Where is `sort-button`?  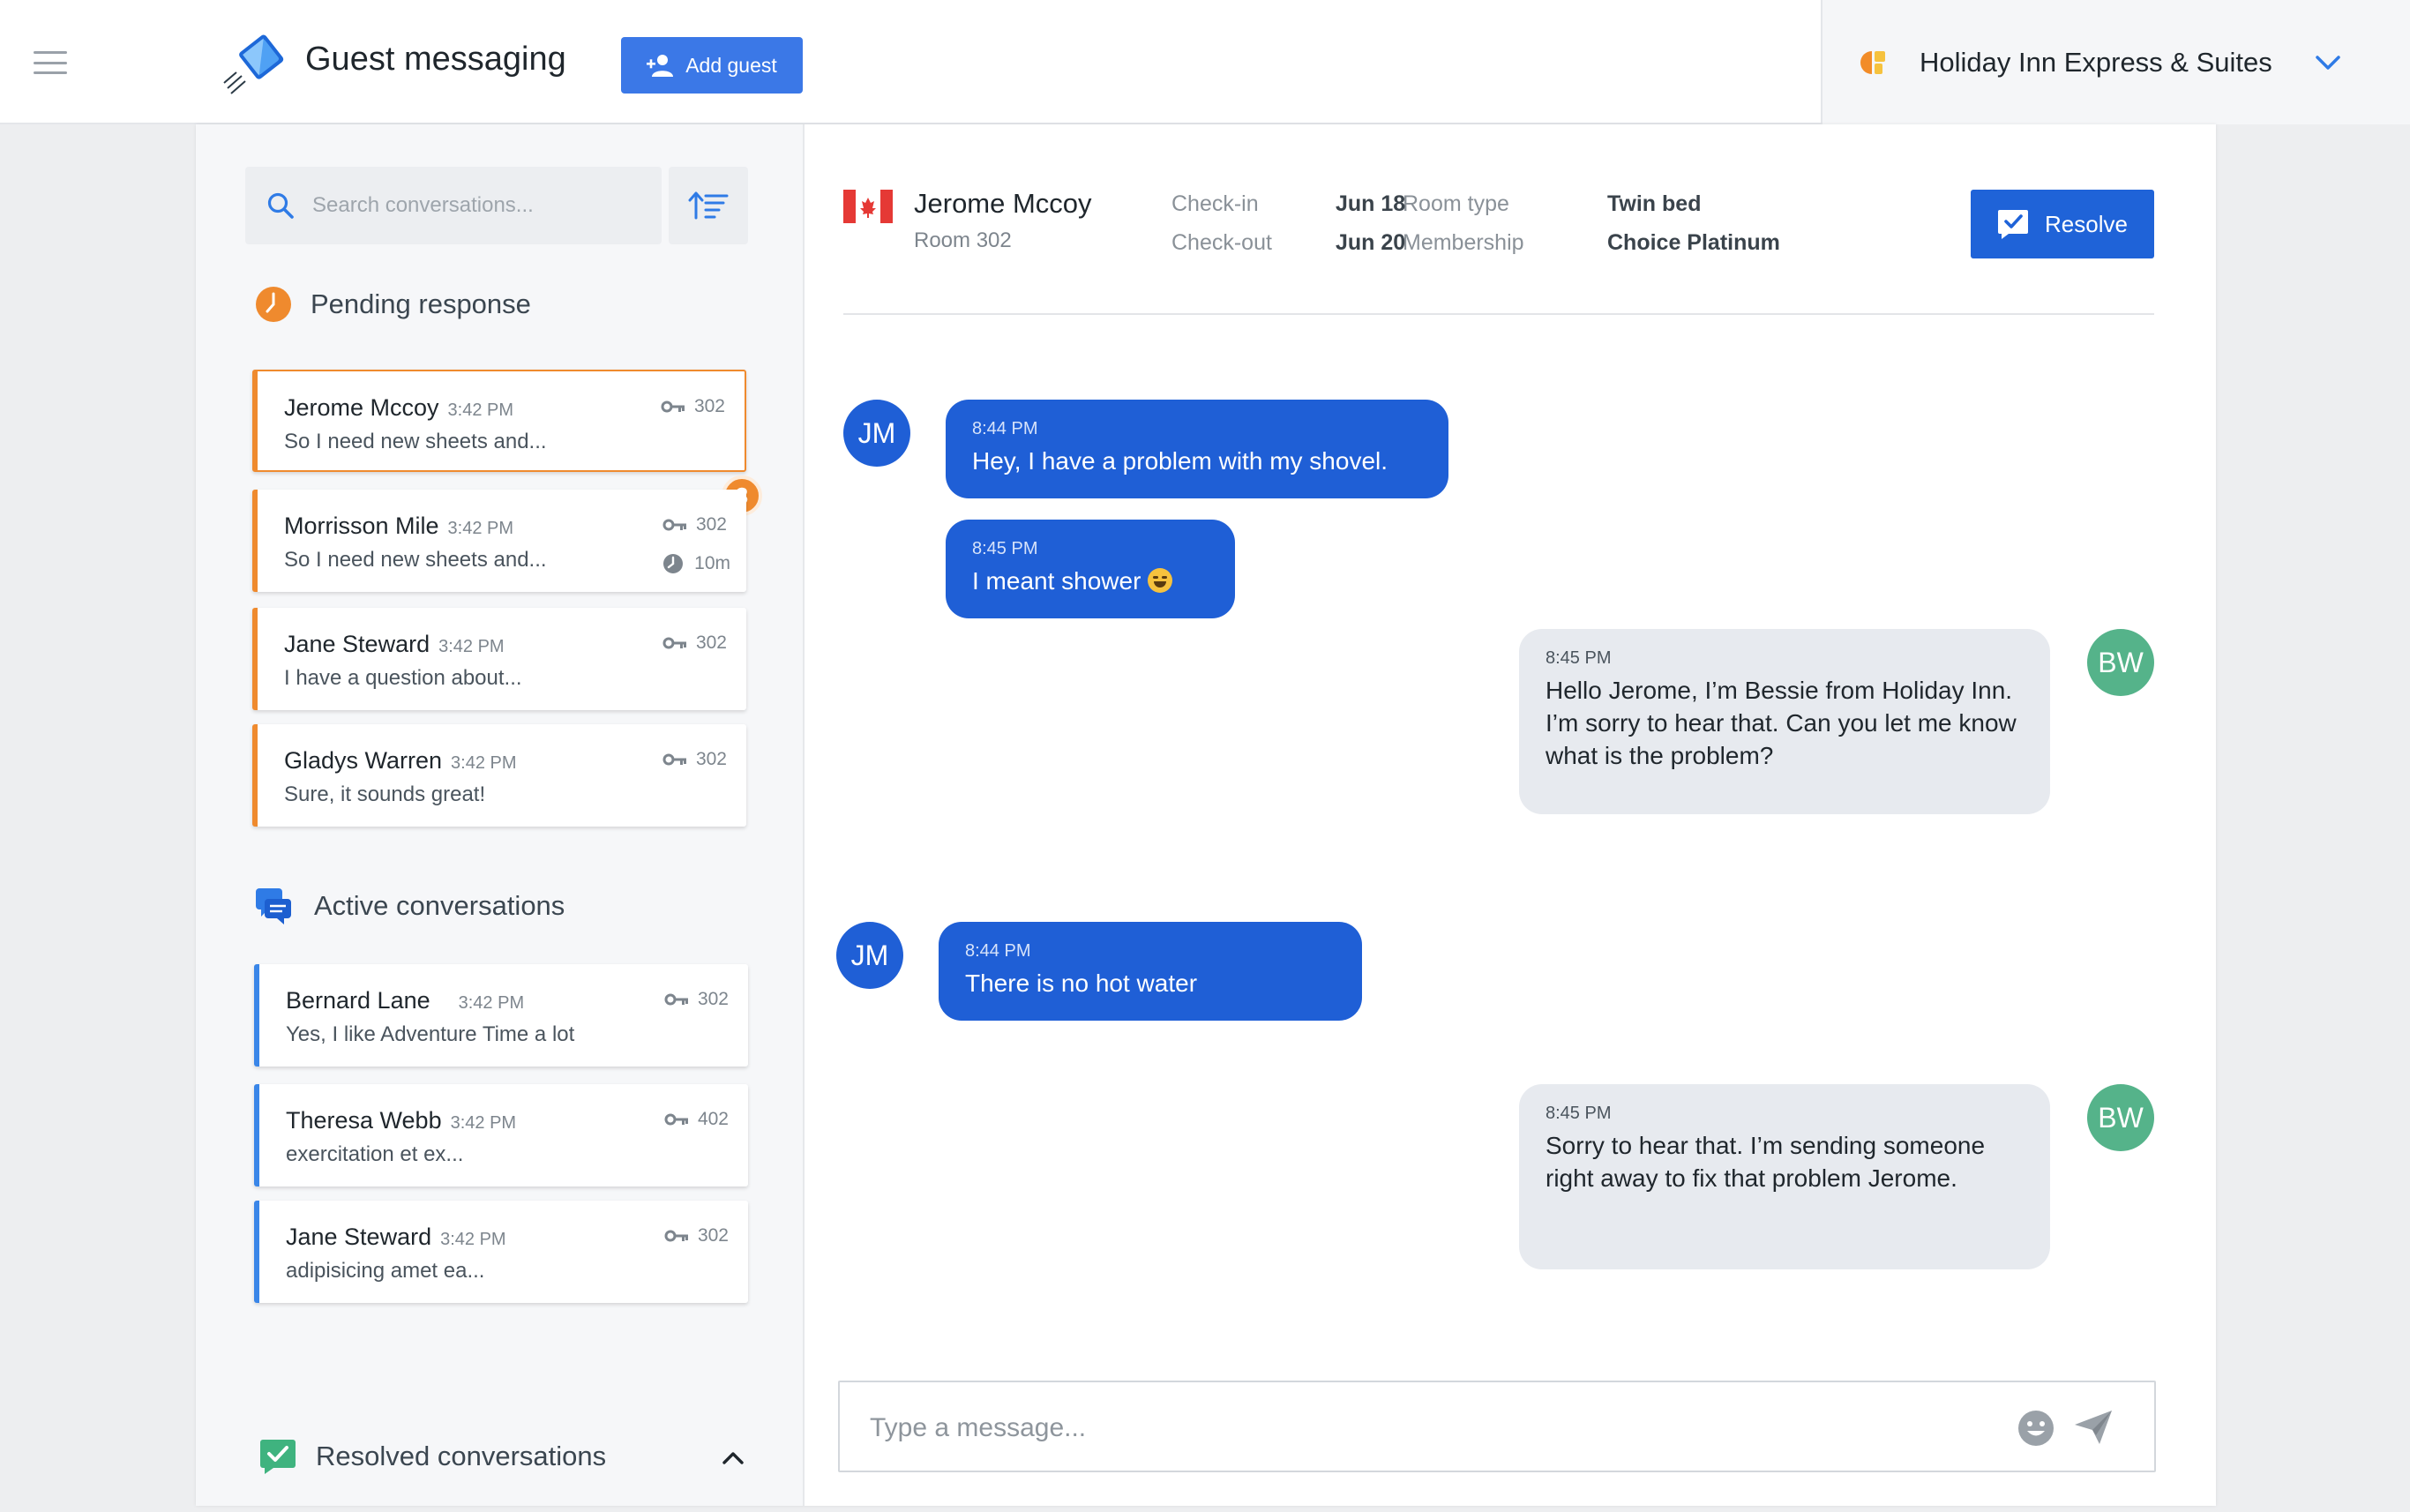 sort-button is located at coordinates (708, 205).